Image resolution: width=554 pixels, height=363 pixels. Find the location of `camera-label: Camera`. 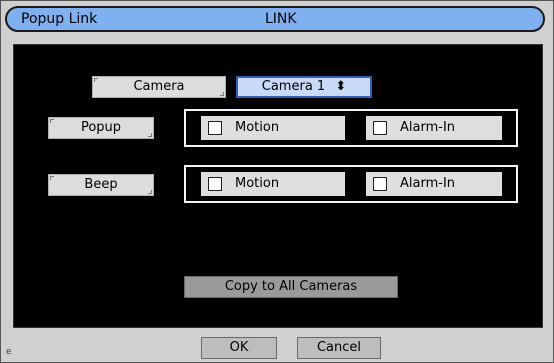

camera-label: Camera is located at coordinates (159, 87).